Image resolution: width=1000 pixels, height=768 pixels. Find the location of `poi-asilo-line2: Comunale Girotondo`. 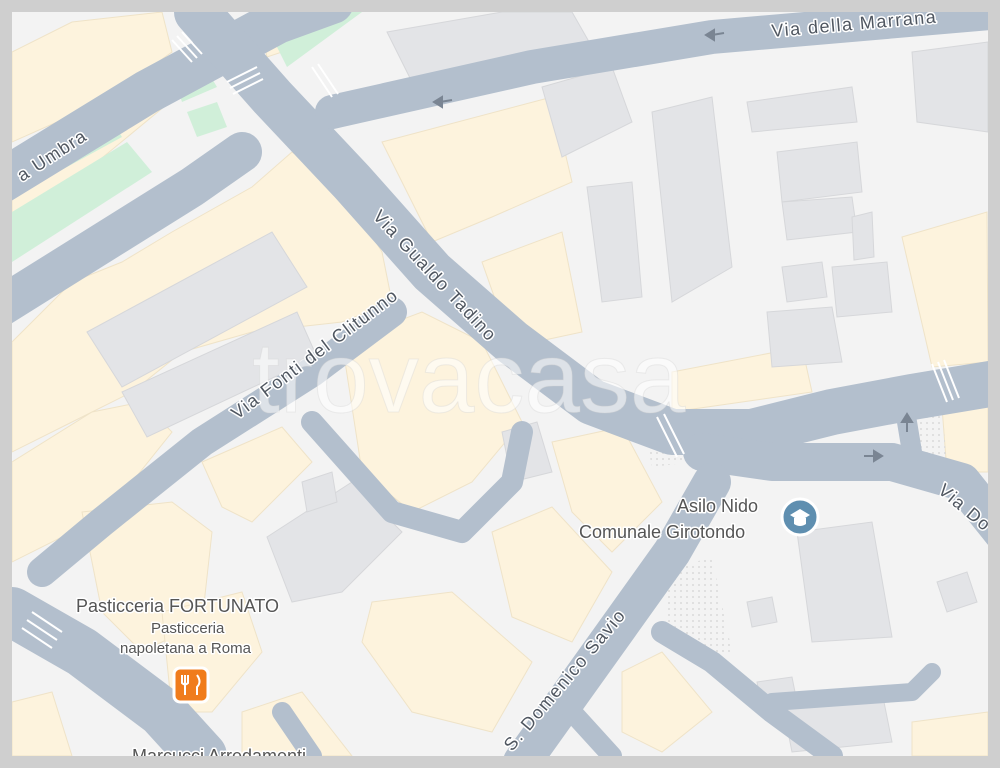

poi-asilo-line2: Comunale Girotondo is located at coordinates (662, 532).